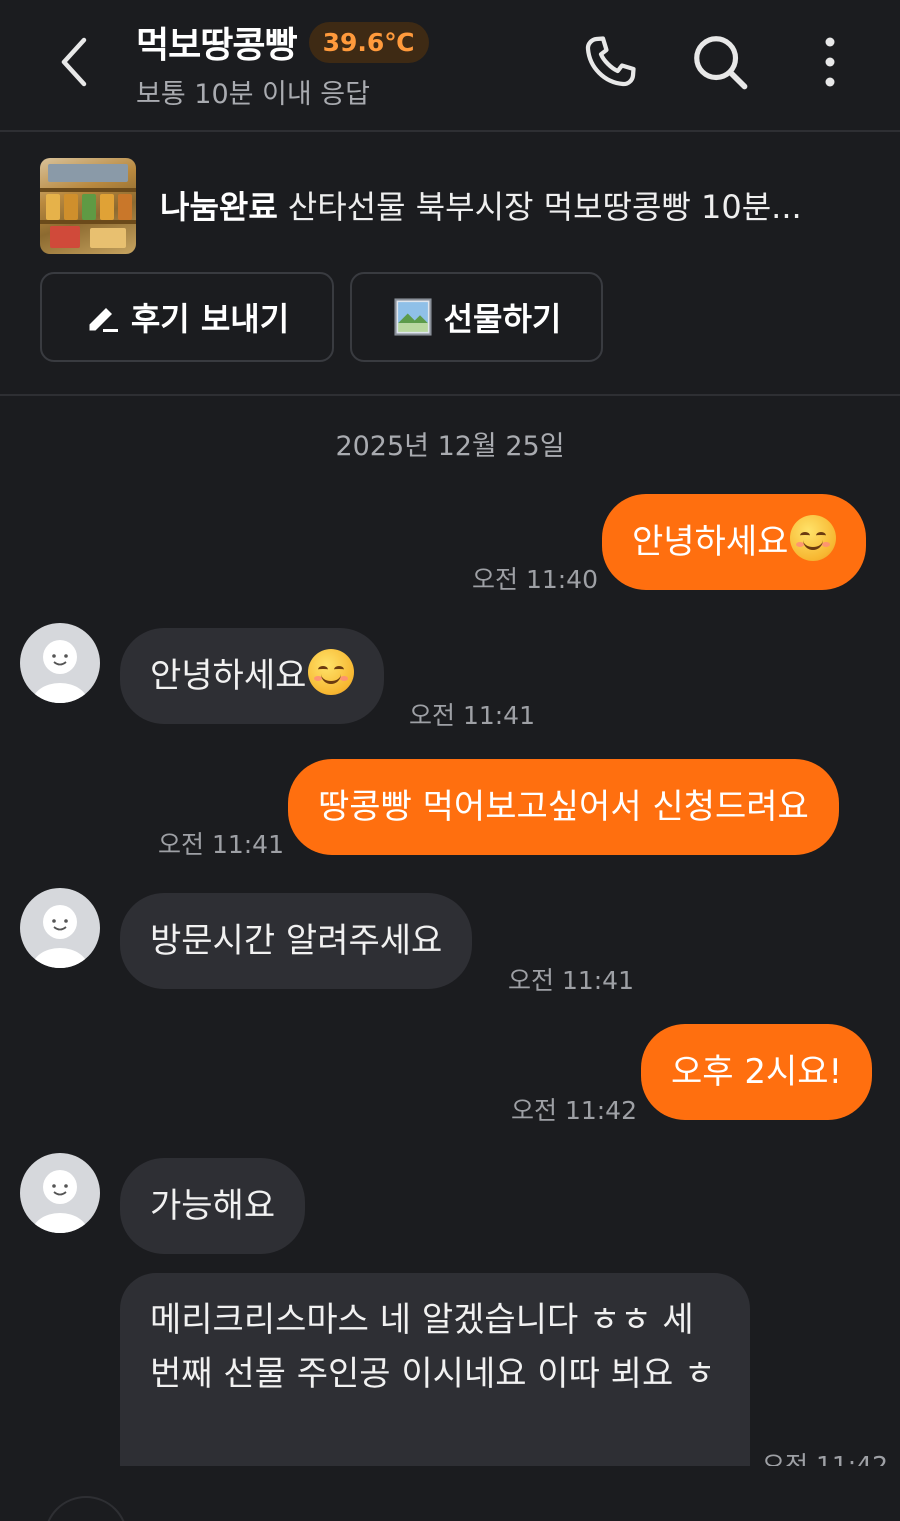 The image size is (900, 1521). I want to click on my-message-bubble: 안녕하세요, so click(734, 542).